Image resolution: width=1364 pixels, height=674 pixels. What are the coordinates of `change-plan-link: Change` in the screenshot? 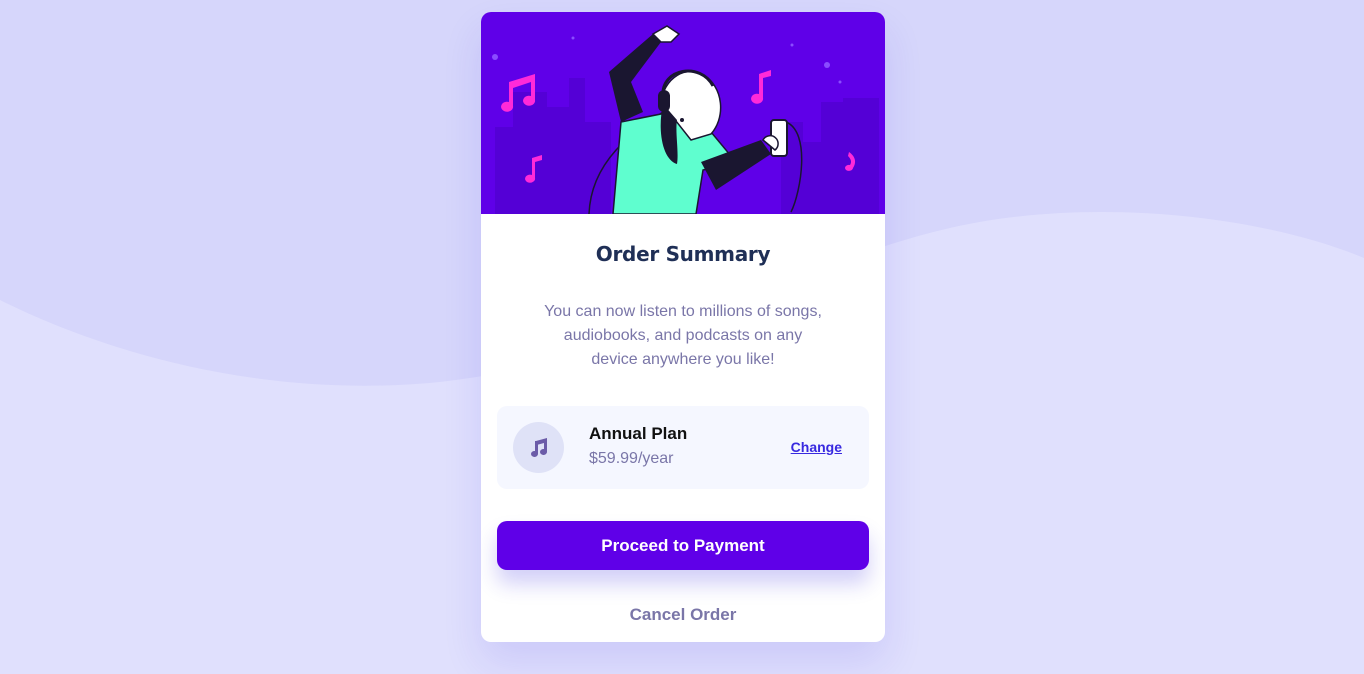 It's located at (816, 447).